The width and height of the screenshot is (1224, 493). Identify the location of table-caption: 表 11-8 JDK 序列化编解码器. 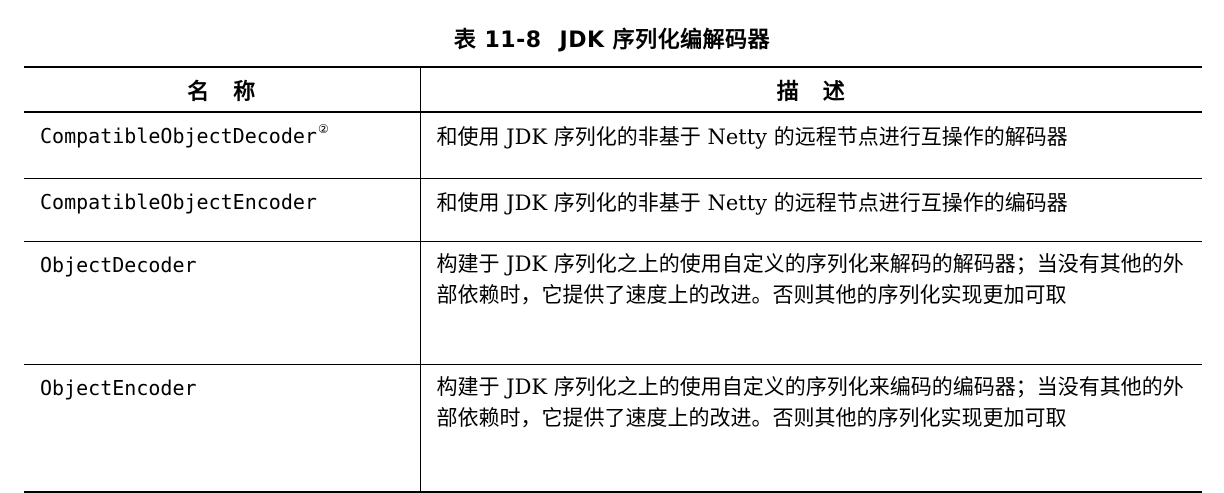
(612, 38).